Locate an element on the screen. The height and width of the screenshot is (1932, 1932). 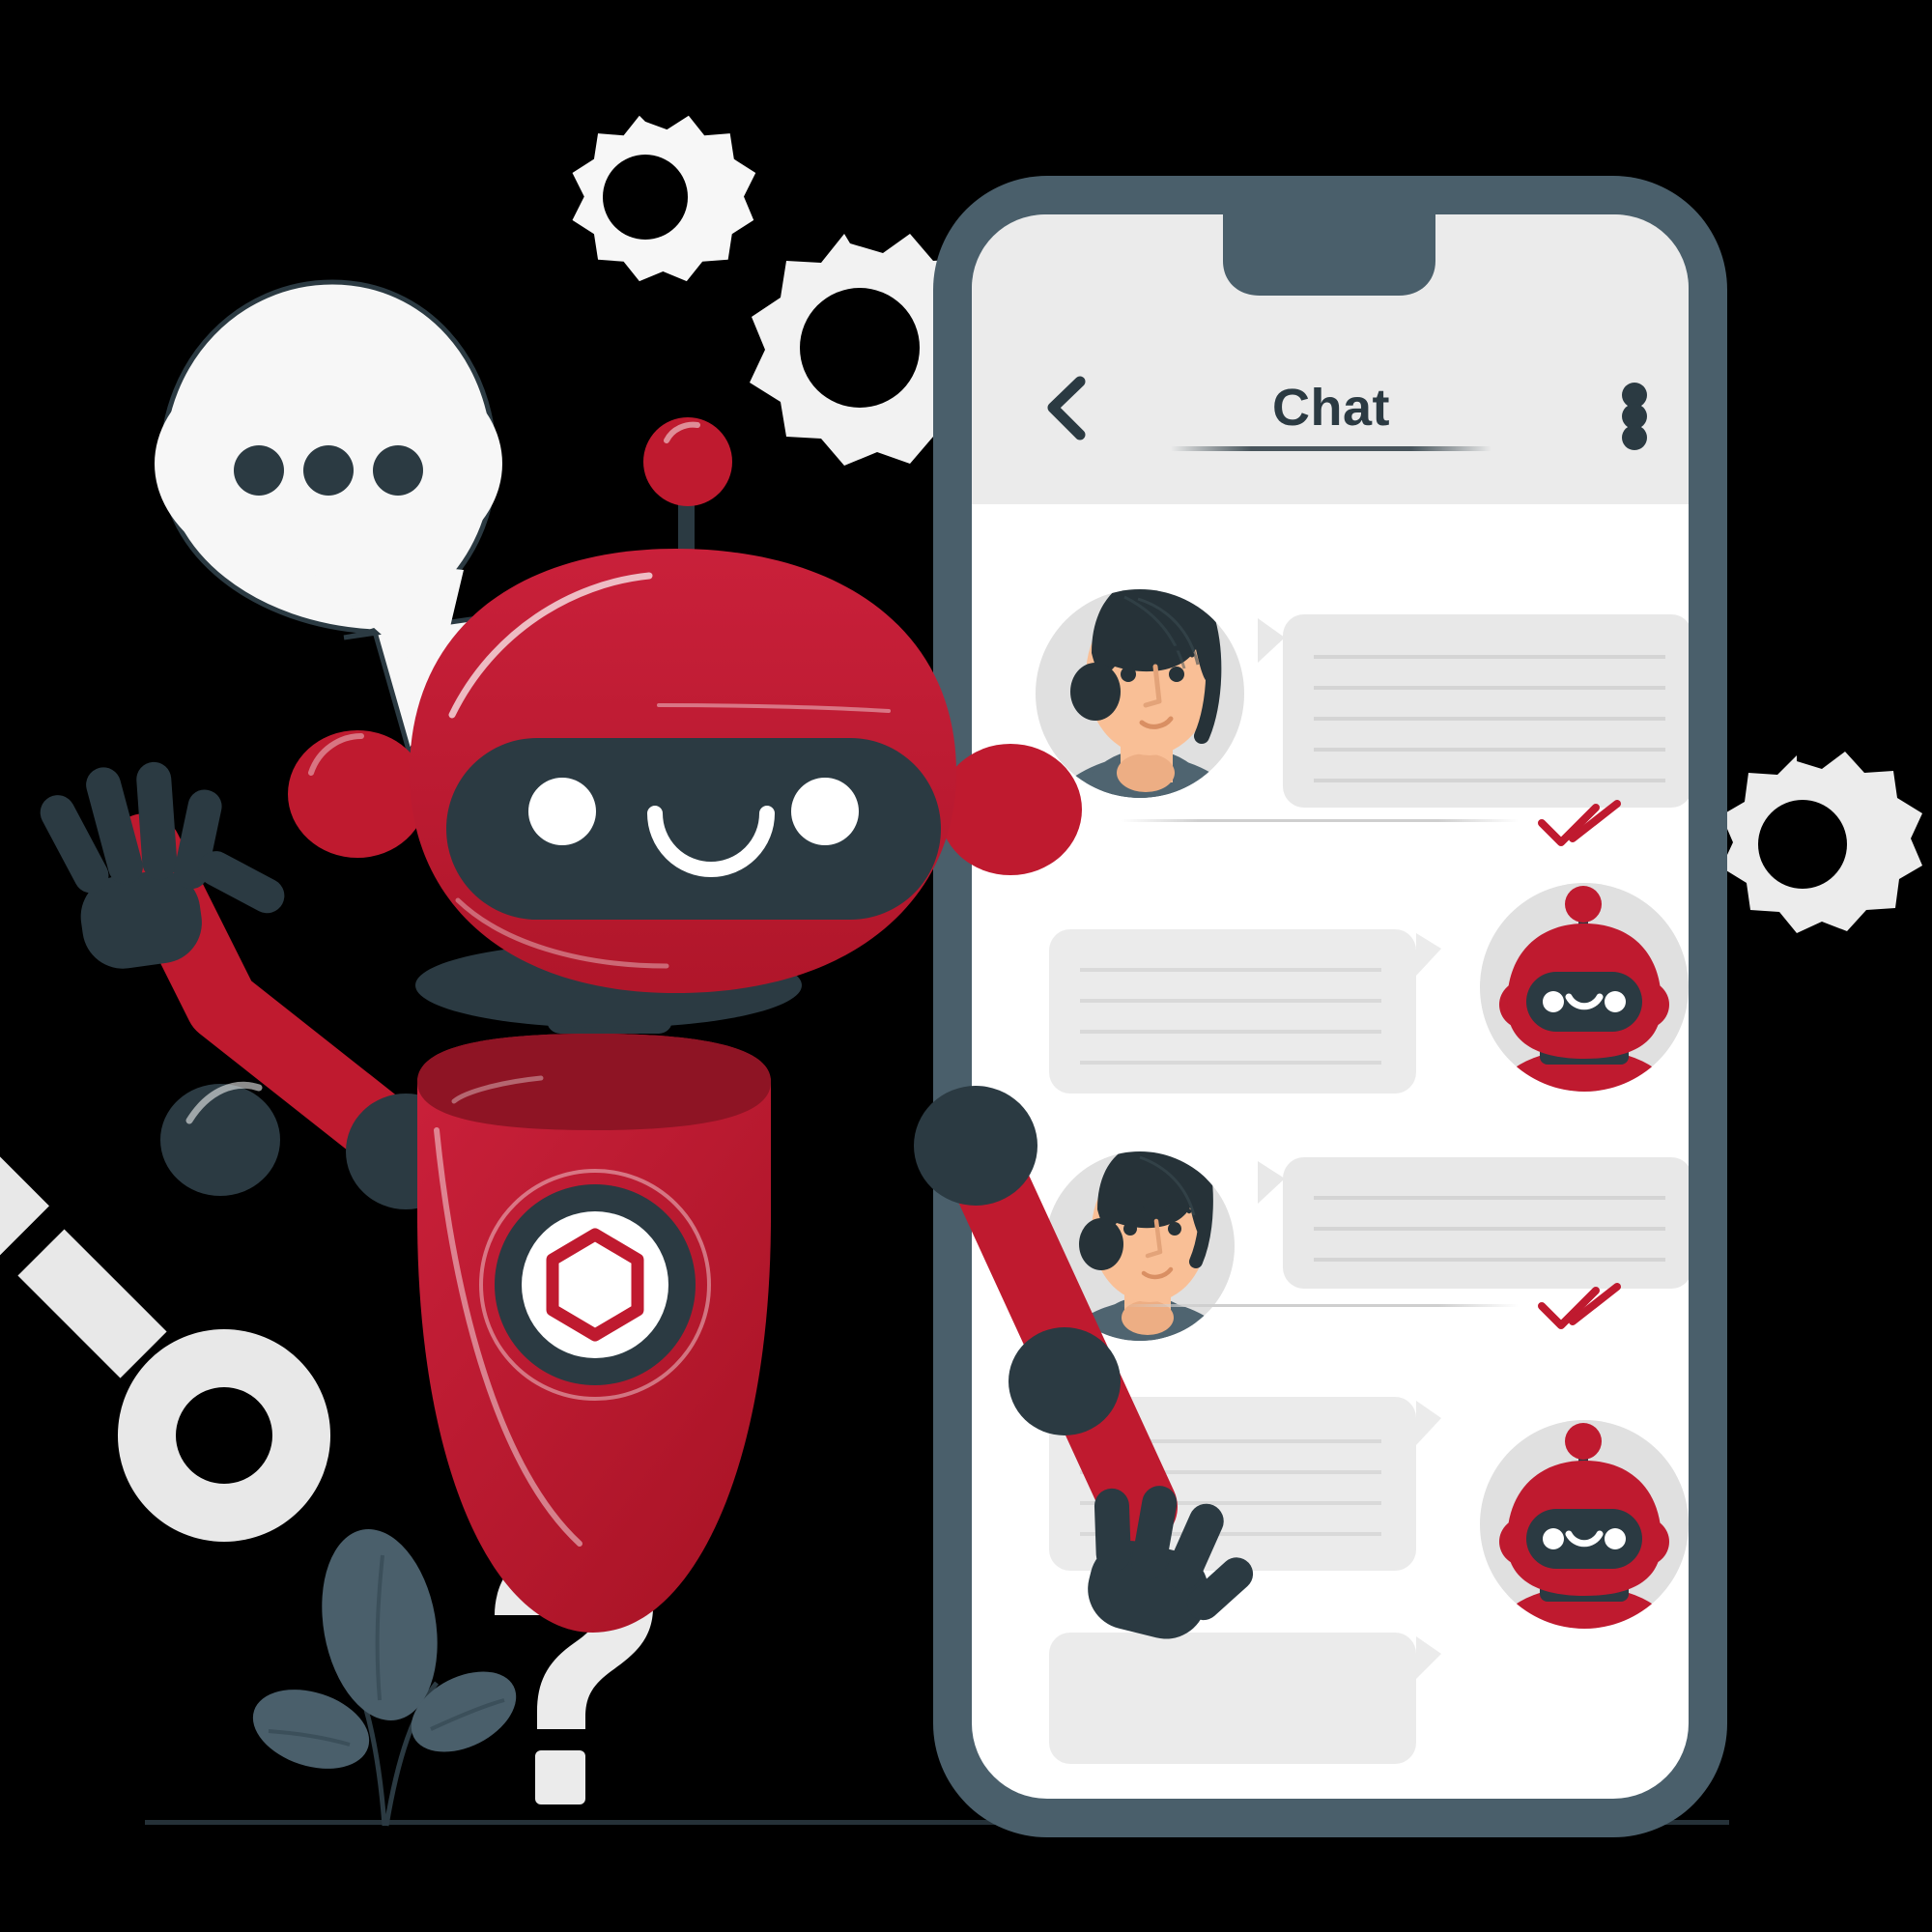
robot-antenna-ball is located at coordinates (687, 461).